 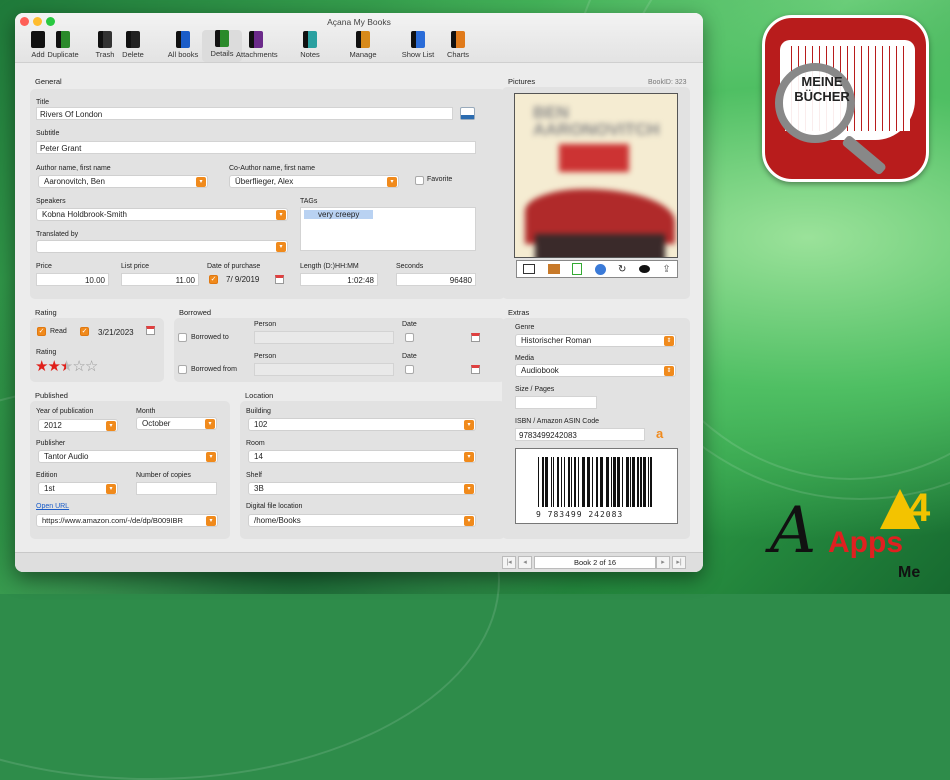 I want to click on subtitle-field: Peter Grant, so click(x=256, y=147).